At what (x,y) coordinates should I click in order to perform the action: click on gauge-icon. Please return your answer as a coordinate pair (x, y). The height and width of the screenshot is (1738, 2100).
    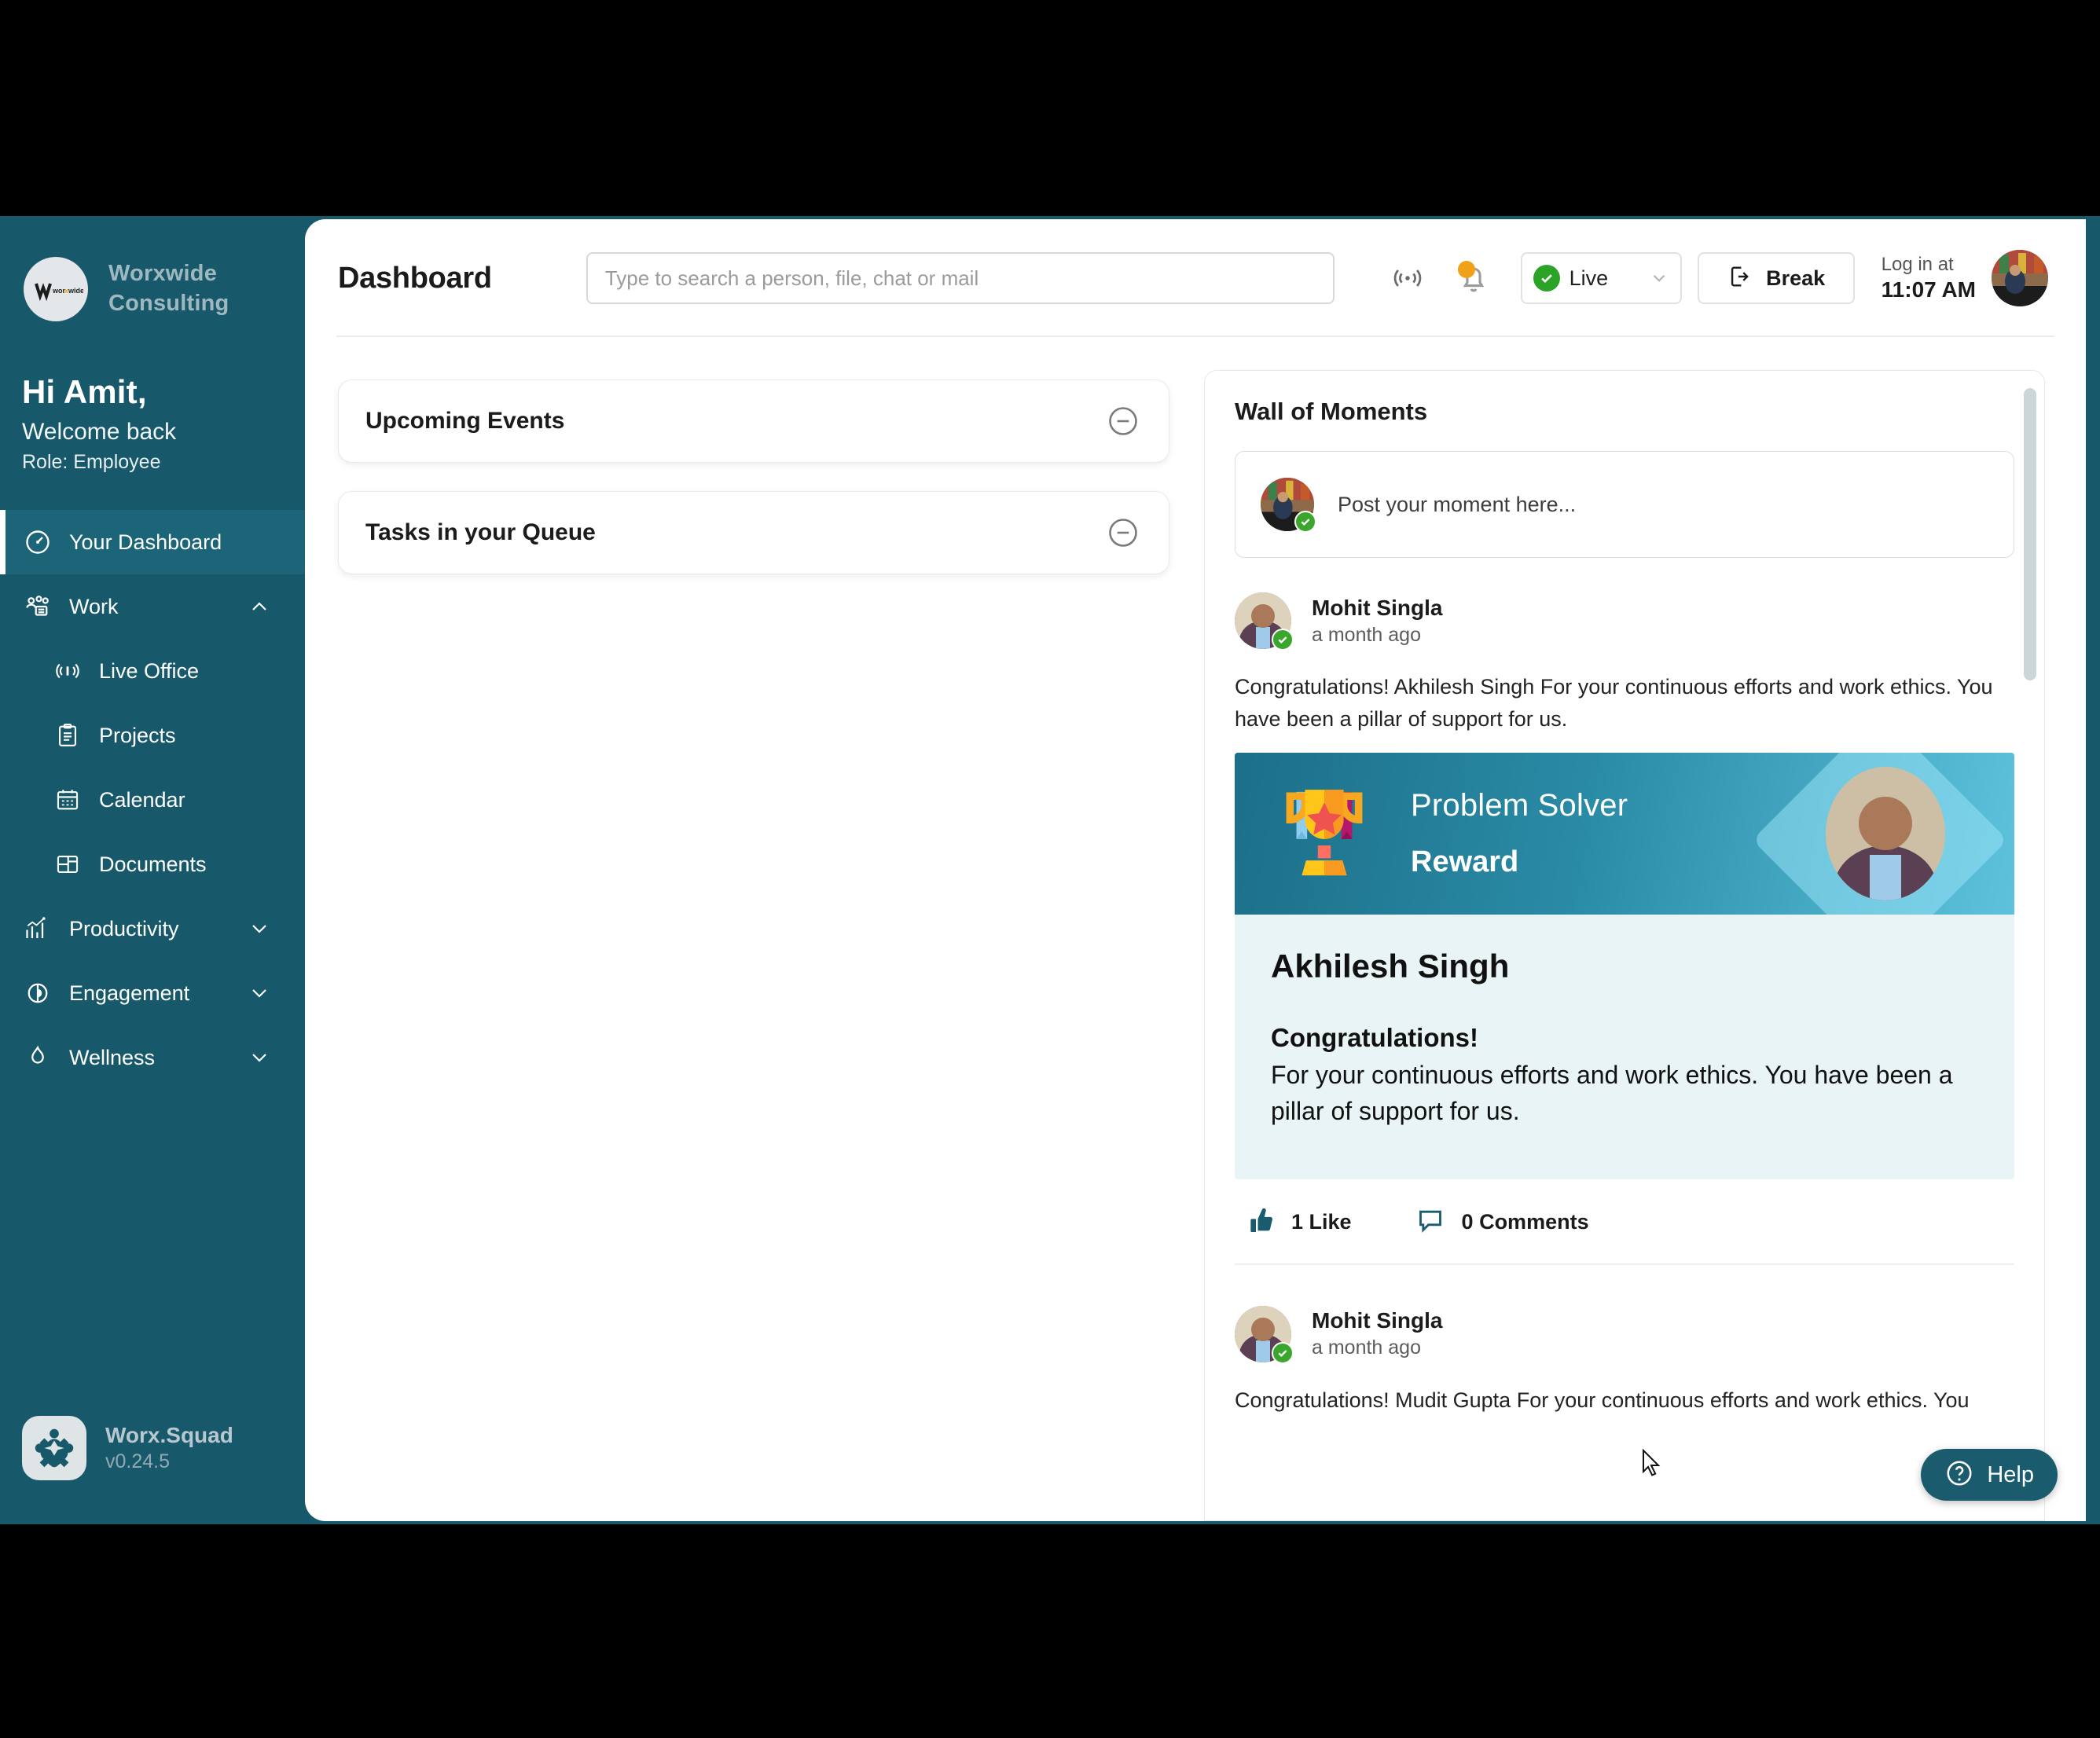
    Looking at the image, I should click on (37, 542).